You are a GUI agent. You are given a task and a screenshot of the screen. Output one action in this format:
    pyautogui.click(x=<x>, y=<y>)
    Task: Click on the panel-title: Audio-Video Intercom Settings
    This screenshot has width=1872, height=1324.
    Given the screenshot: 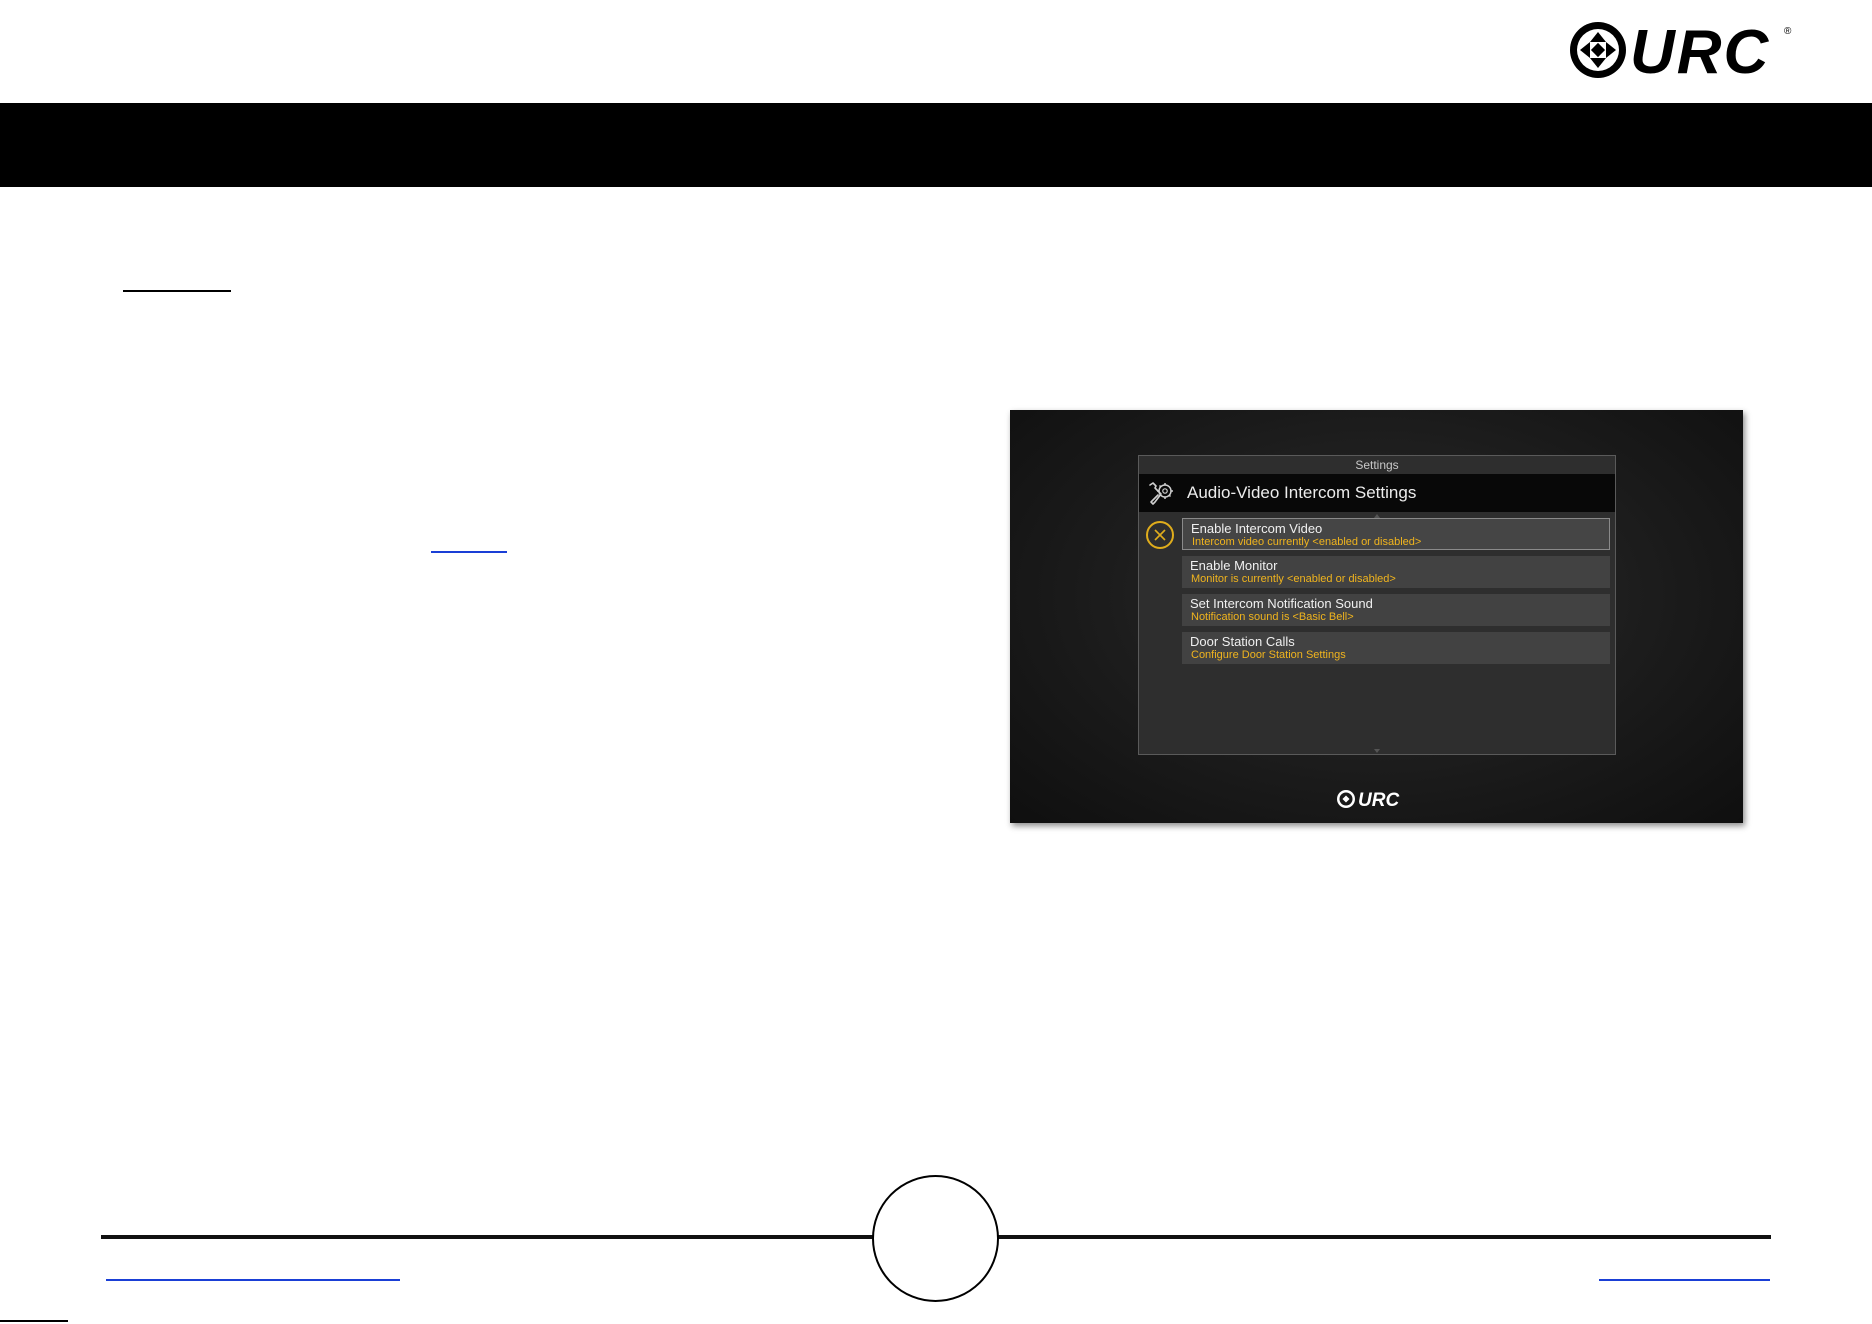 What is the action you would take?
    pyautogui.click(x=1302, y=492)
    